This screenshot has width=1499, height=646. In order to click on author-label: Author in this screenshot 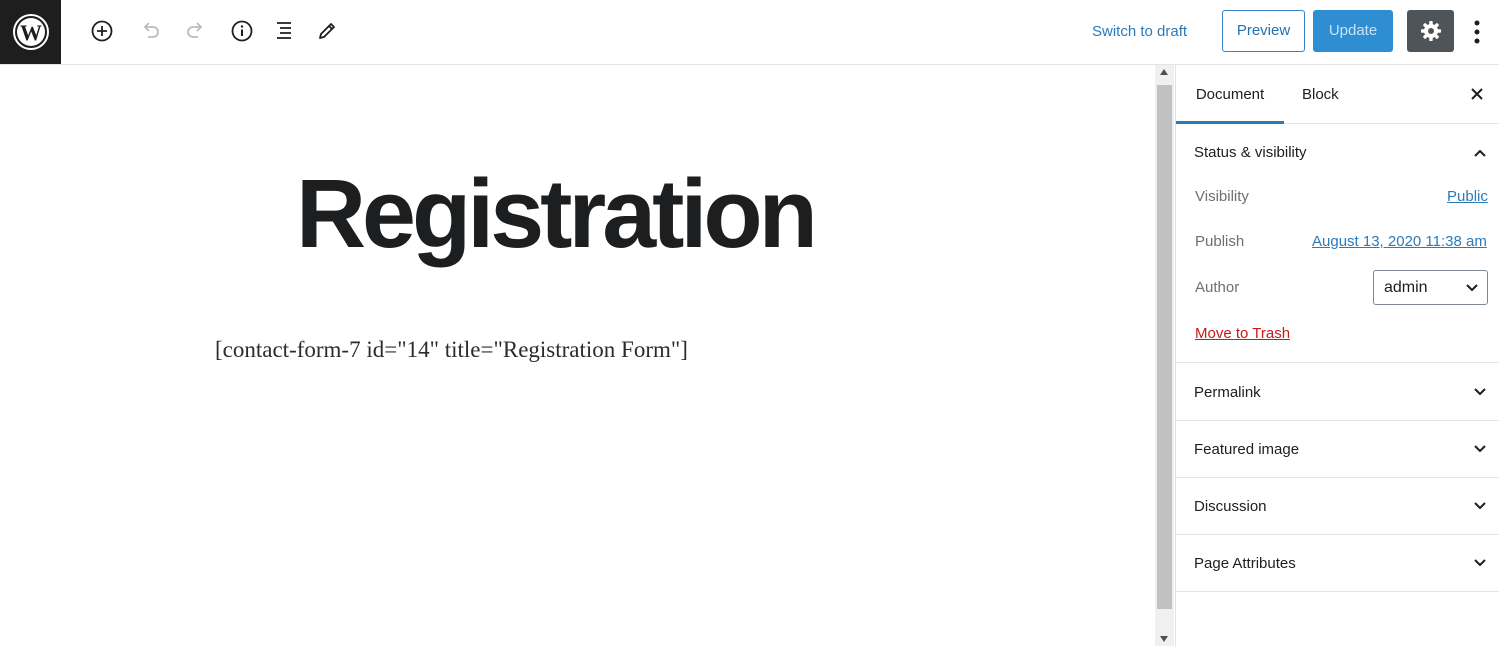, I will do `click(1217, 287)`.